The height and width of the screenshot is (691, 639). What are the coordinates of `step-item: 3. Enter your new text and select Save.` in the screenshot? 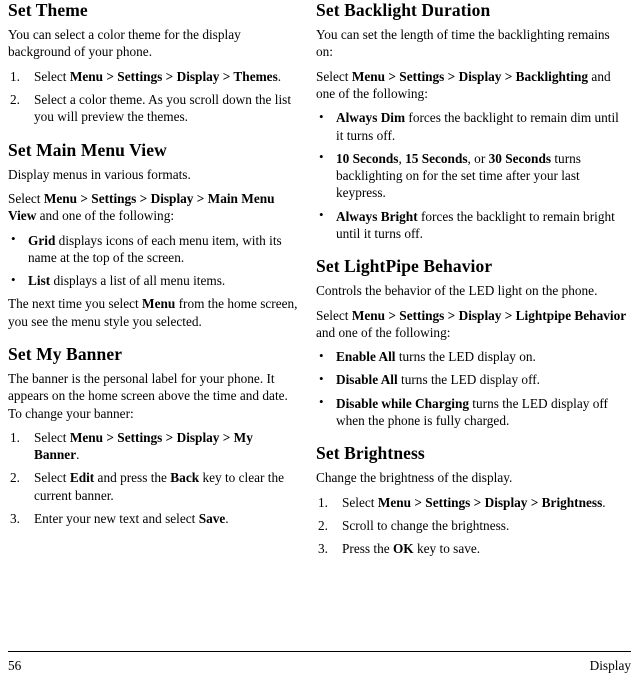 It's located at (153, 518).